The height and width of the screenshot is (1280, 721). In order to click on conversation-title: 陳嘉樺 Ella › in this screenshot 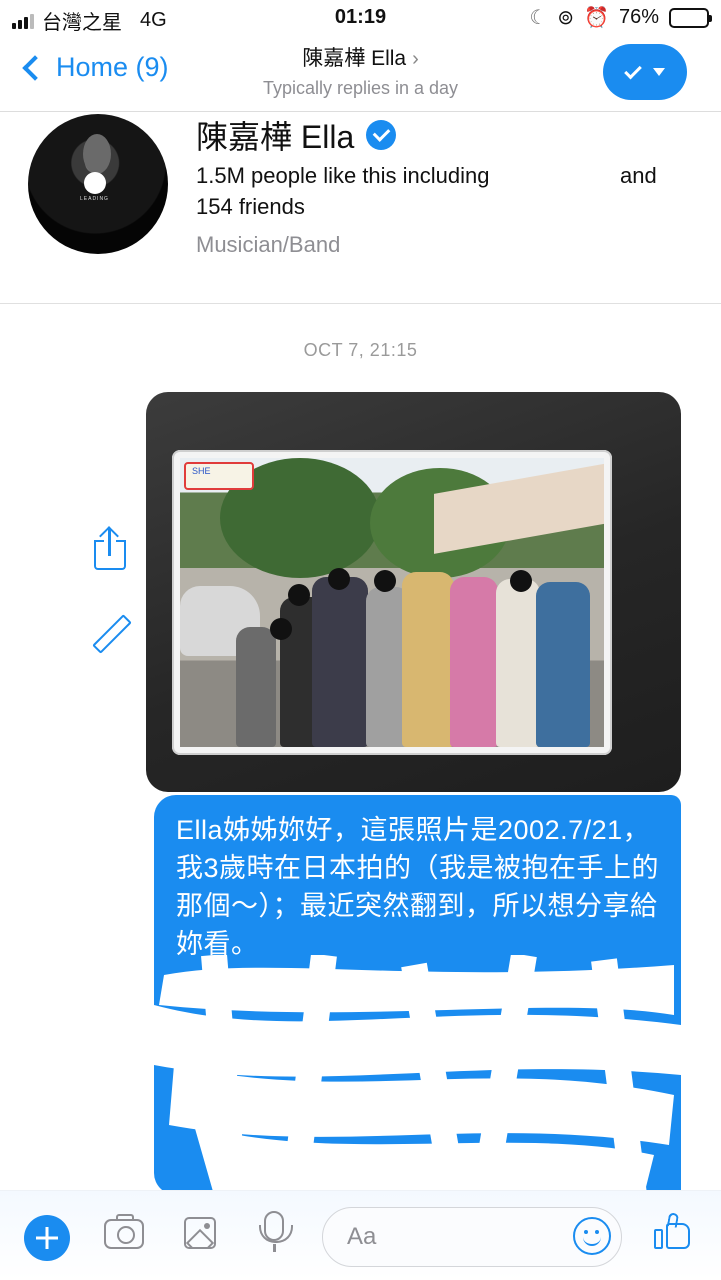, I will do `click(360, 57)`.